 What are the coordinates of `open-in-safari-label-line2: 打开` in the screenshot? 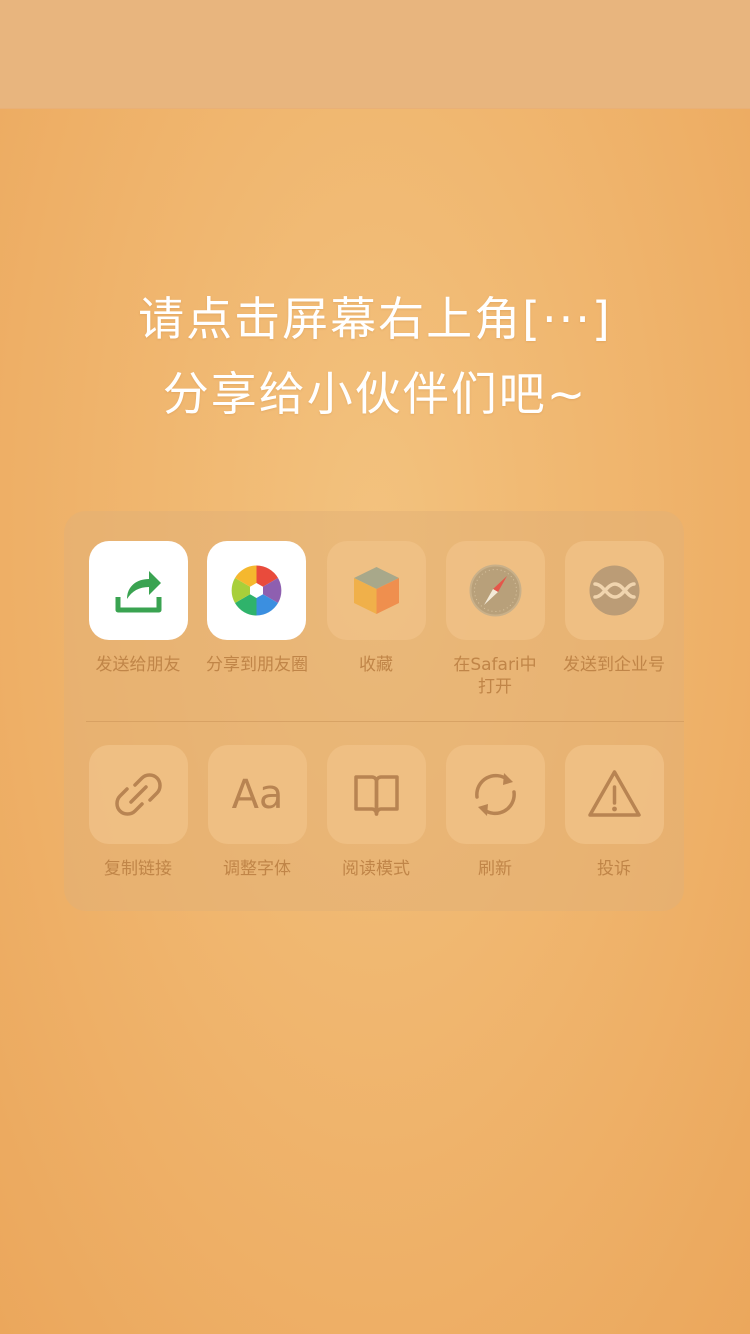 It's located at (495, 687).